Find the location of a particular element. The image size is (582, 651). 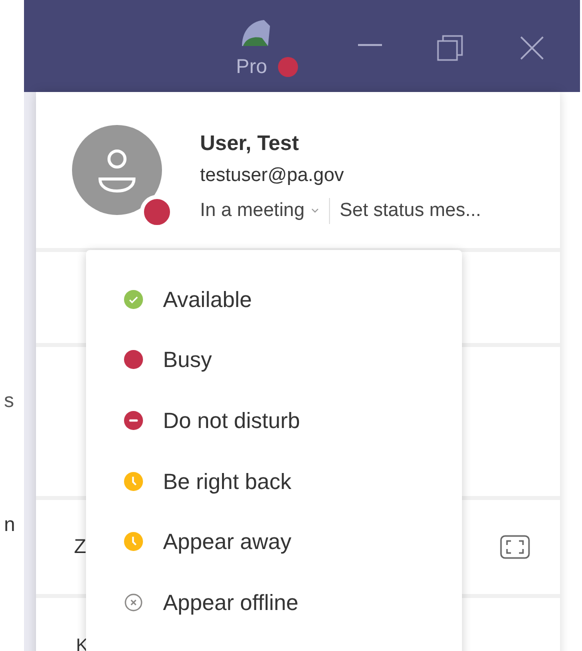

status-menu-item: Appear offline is located at coordinates (274, 602).